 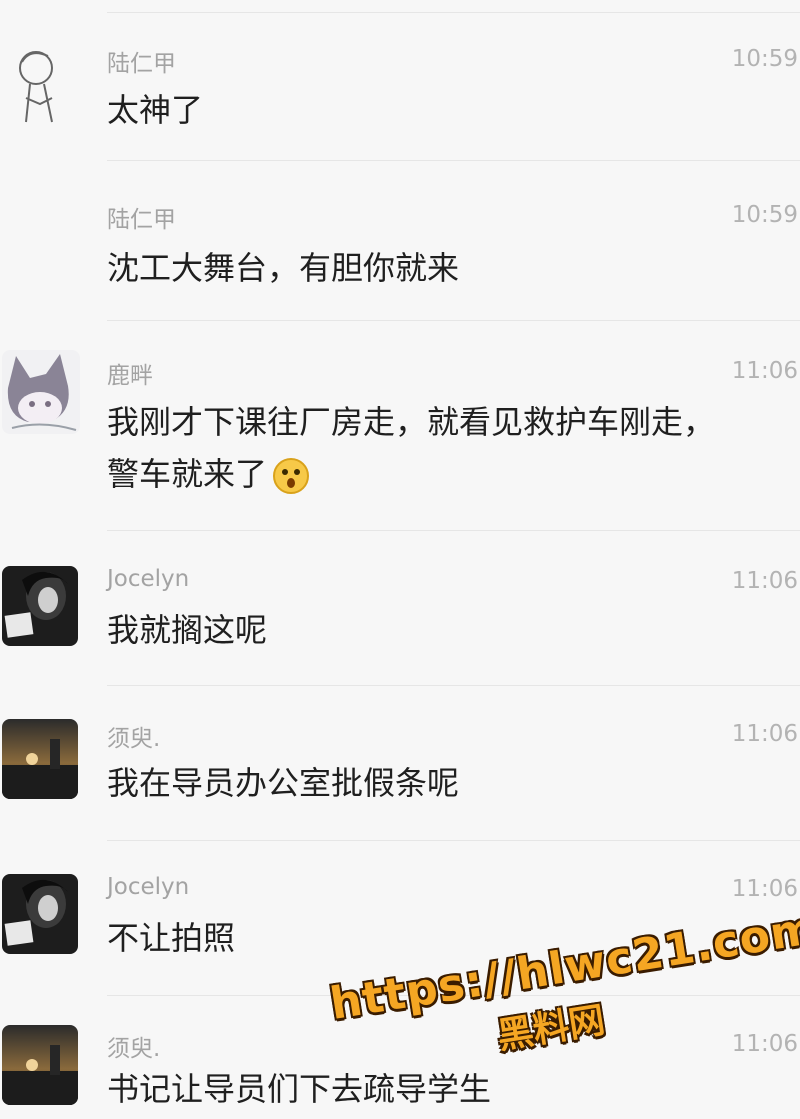 I want to click on message-text: 书记让导员们下去疏导学生, so click(x=299, y=1089).